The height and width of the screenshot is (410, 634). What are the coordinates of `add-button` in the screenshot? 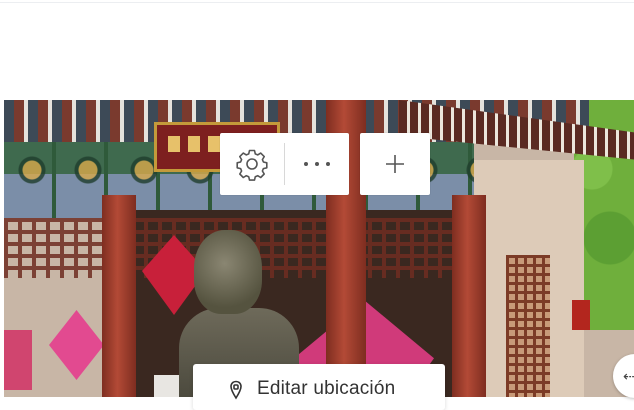 It's located at (395, 164).